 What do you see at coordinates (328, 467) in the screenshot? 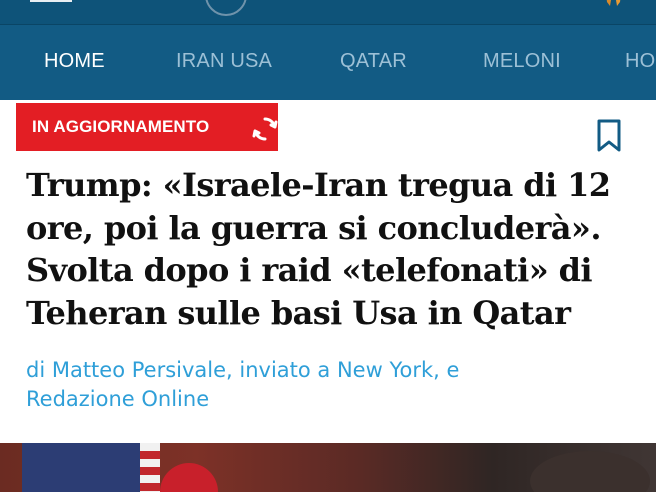
I see `article-photo` at bounding box center [328, 467].